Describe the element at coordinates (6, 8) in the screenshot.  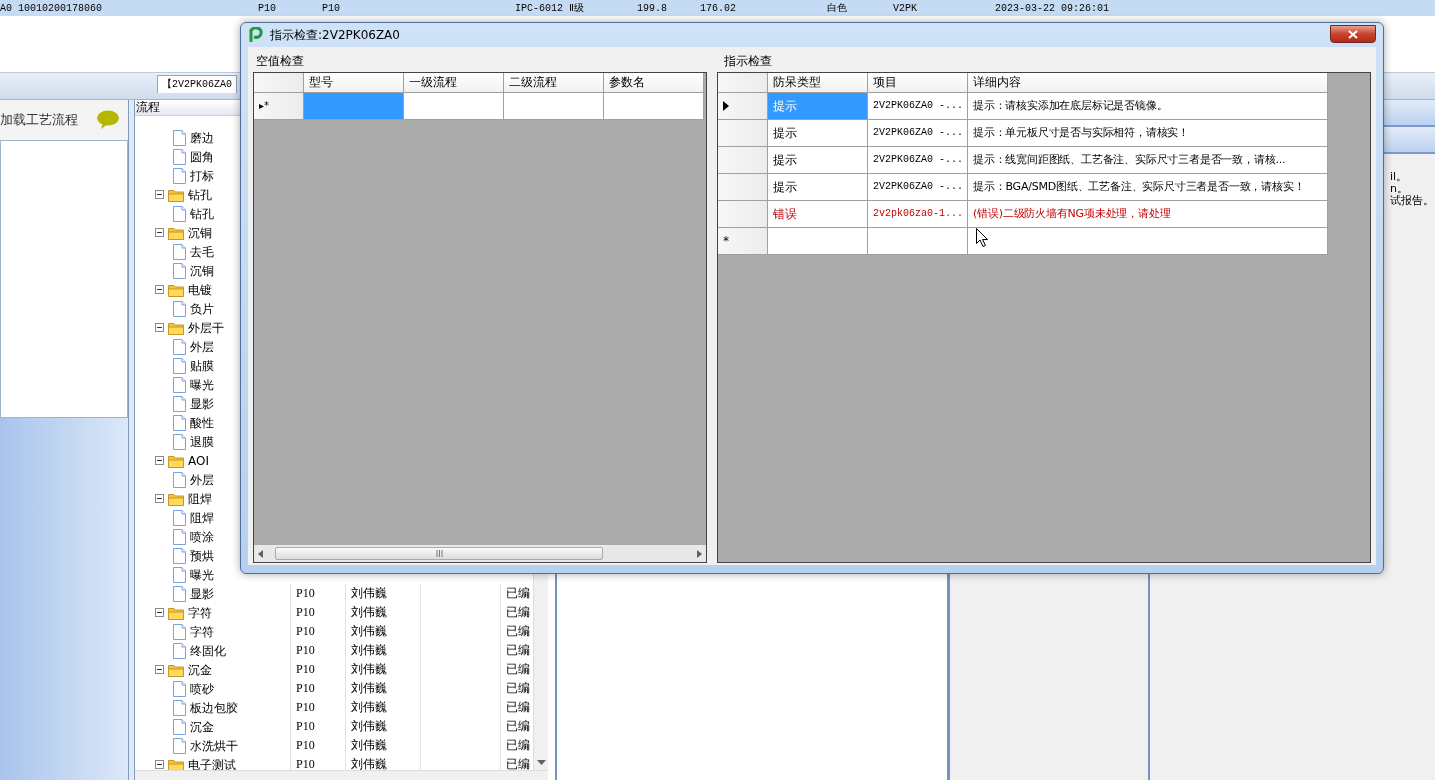
I see `table-cell-text: A0` at that location.